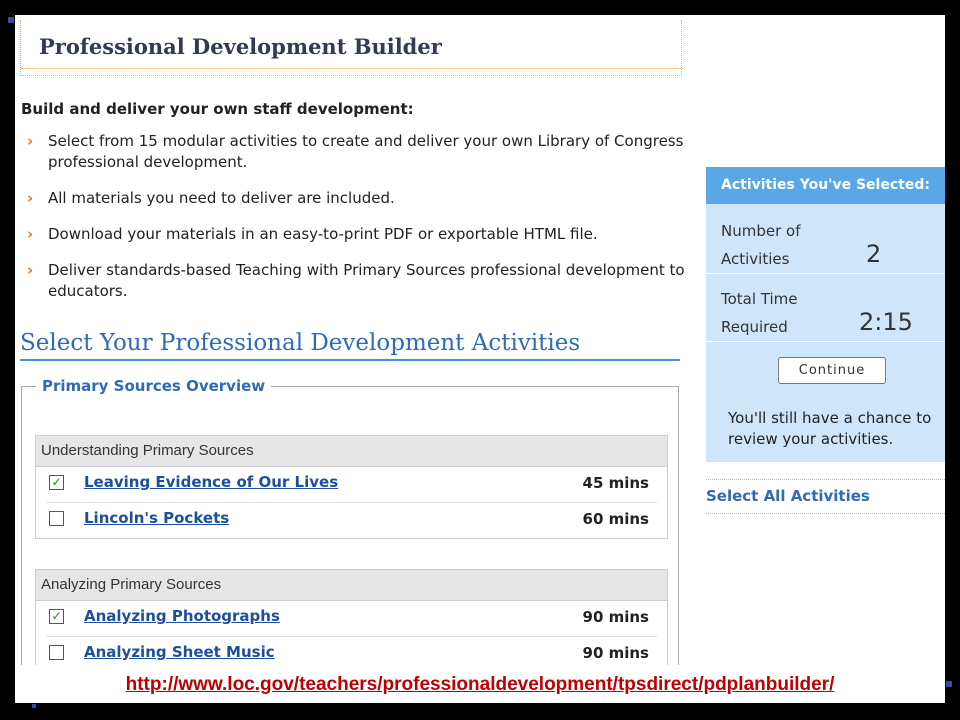 The width and height of the screenshot is (960, 720). What do you see at coordinates (754, 327) in the screenshot?
I see `stat-label: Required` at bounding box center [754, 327].